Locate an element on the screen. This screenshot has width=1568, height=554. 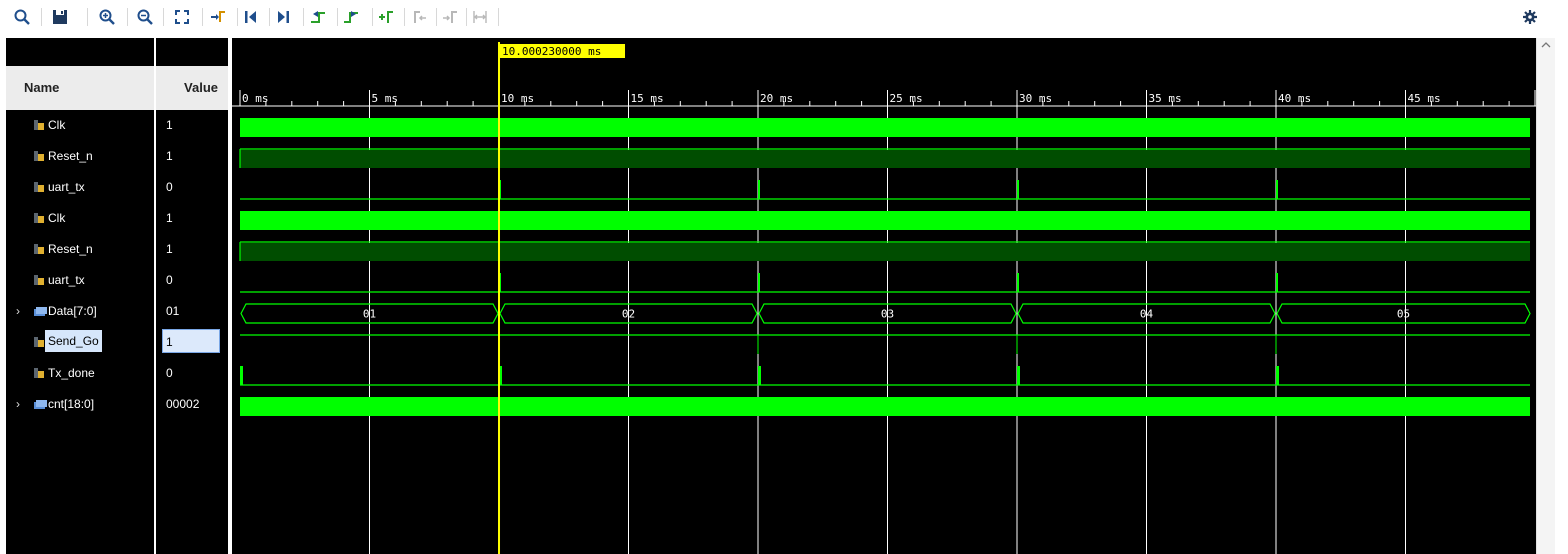
save-icon is located at coordinates (60, 17).